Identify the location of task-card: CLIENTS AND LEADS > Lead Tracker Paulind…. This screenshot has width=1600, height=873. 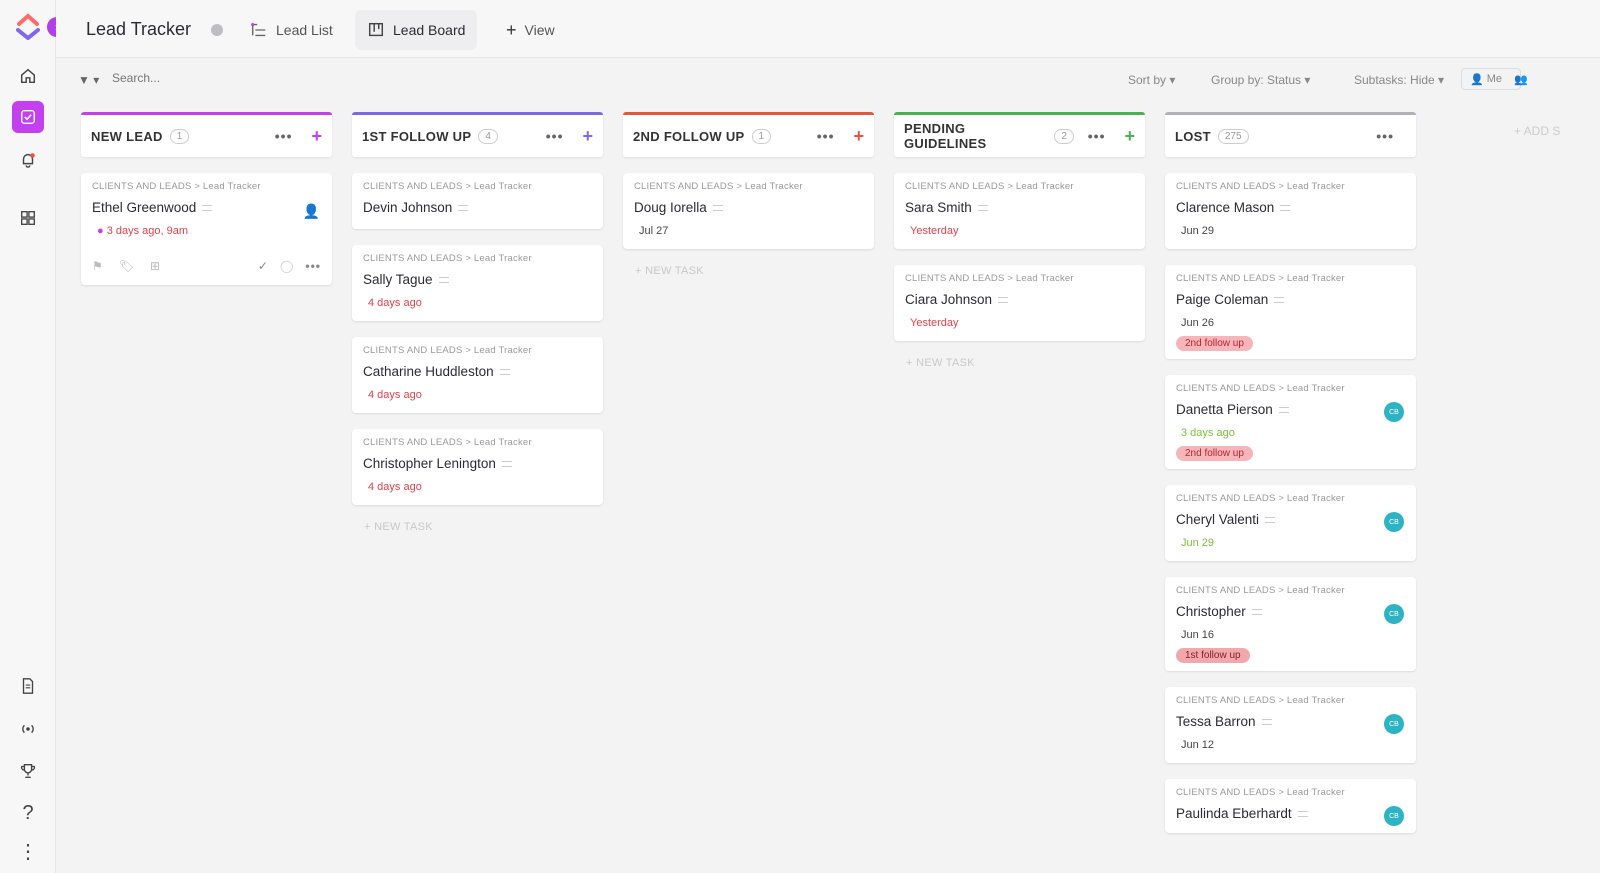
(1290, 806).